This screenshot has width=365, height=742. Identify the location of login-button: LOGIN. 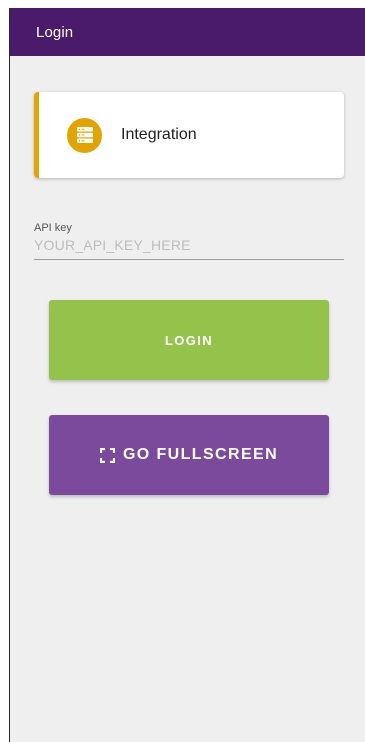
(189, 340).